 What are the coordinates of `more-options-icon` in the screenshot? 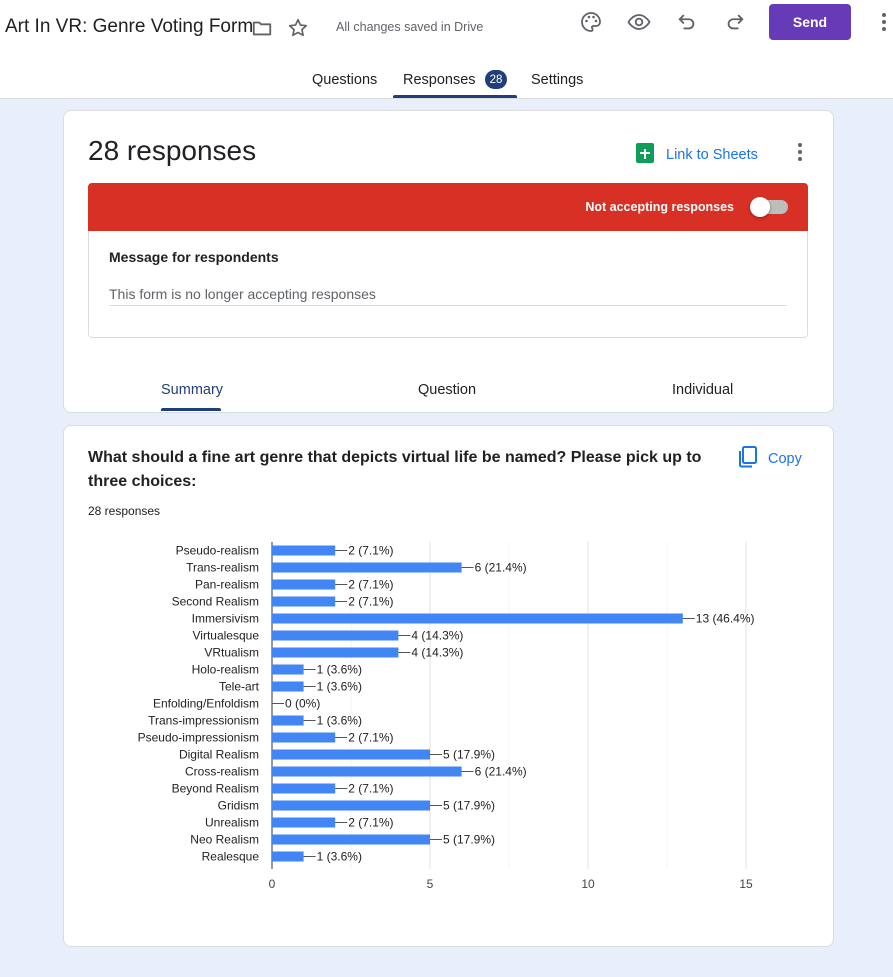 It's located at (800, 152).